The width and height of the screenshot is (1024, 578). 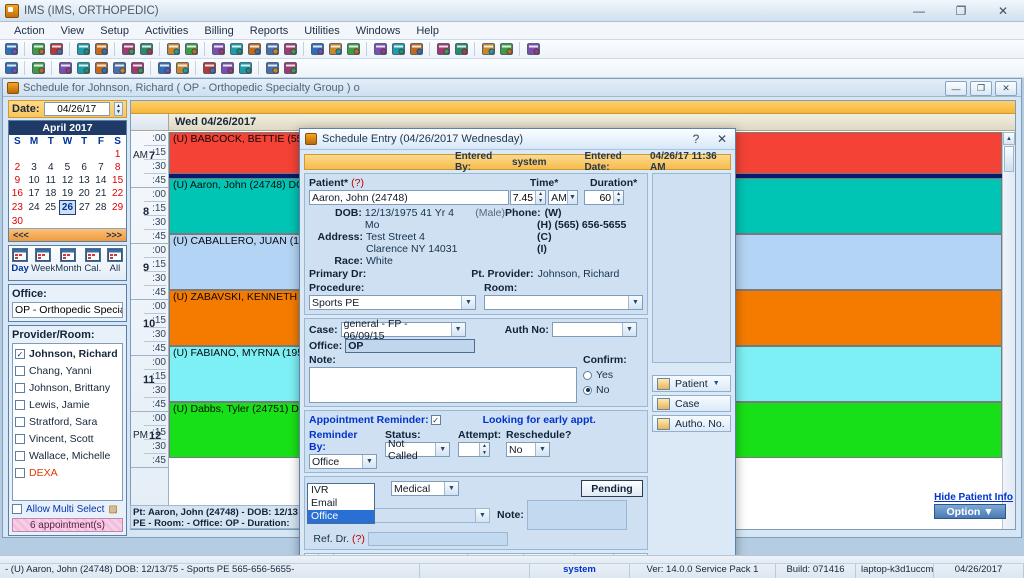 I want to click on calendar-day-13: 13, so click(x=84, y=180).